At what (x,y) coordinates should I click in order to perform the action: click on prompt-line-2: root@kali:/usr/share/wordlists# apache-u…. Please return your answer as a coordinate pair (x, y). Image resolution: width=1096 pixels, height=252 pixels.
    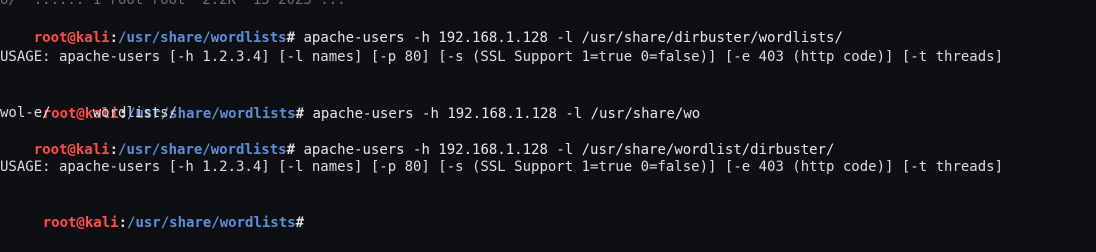
    Looking at the image, I should click on (354, 104).